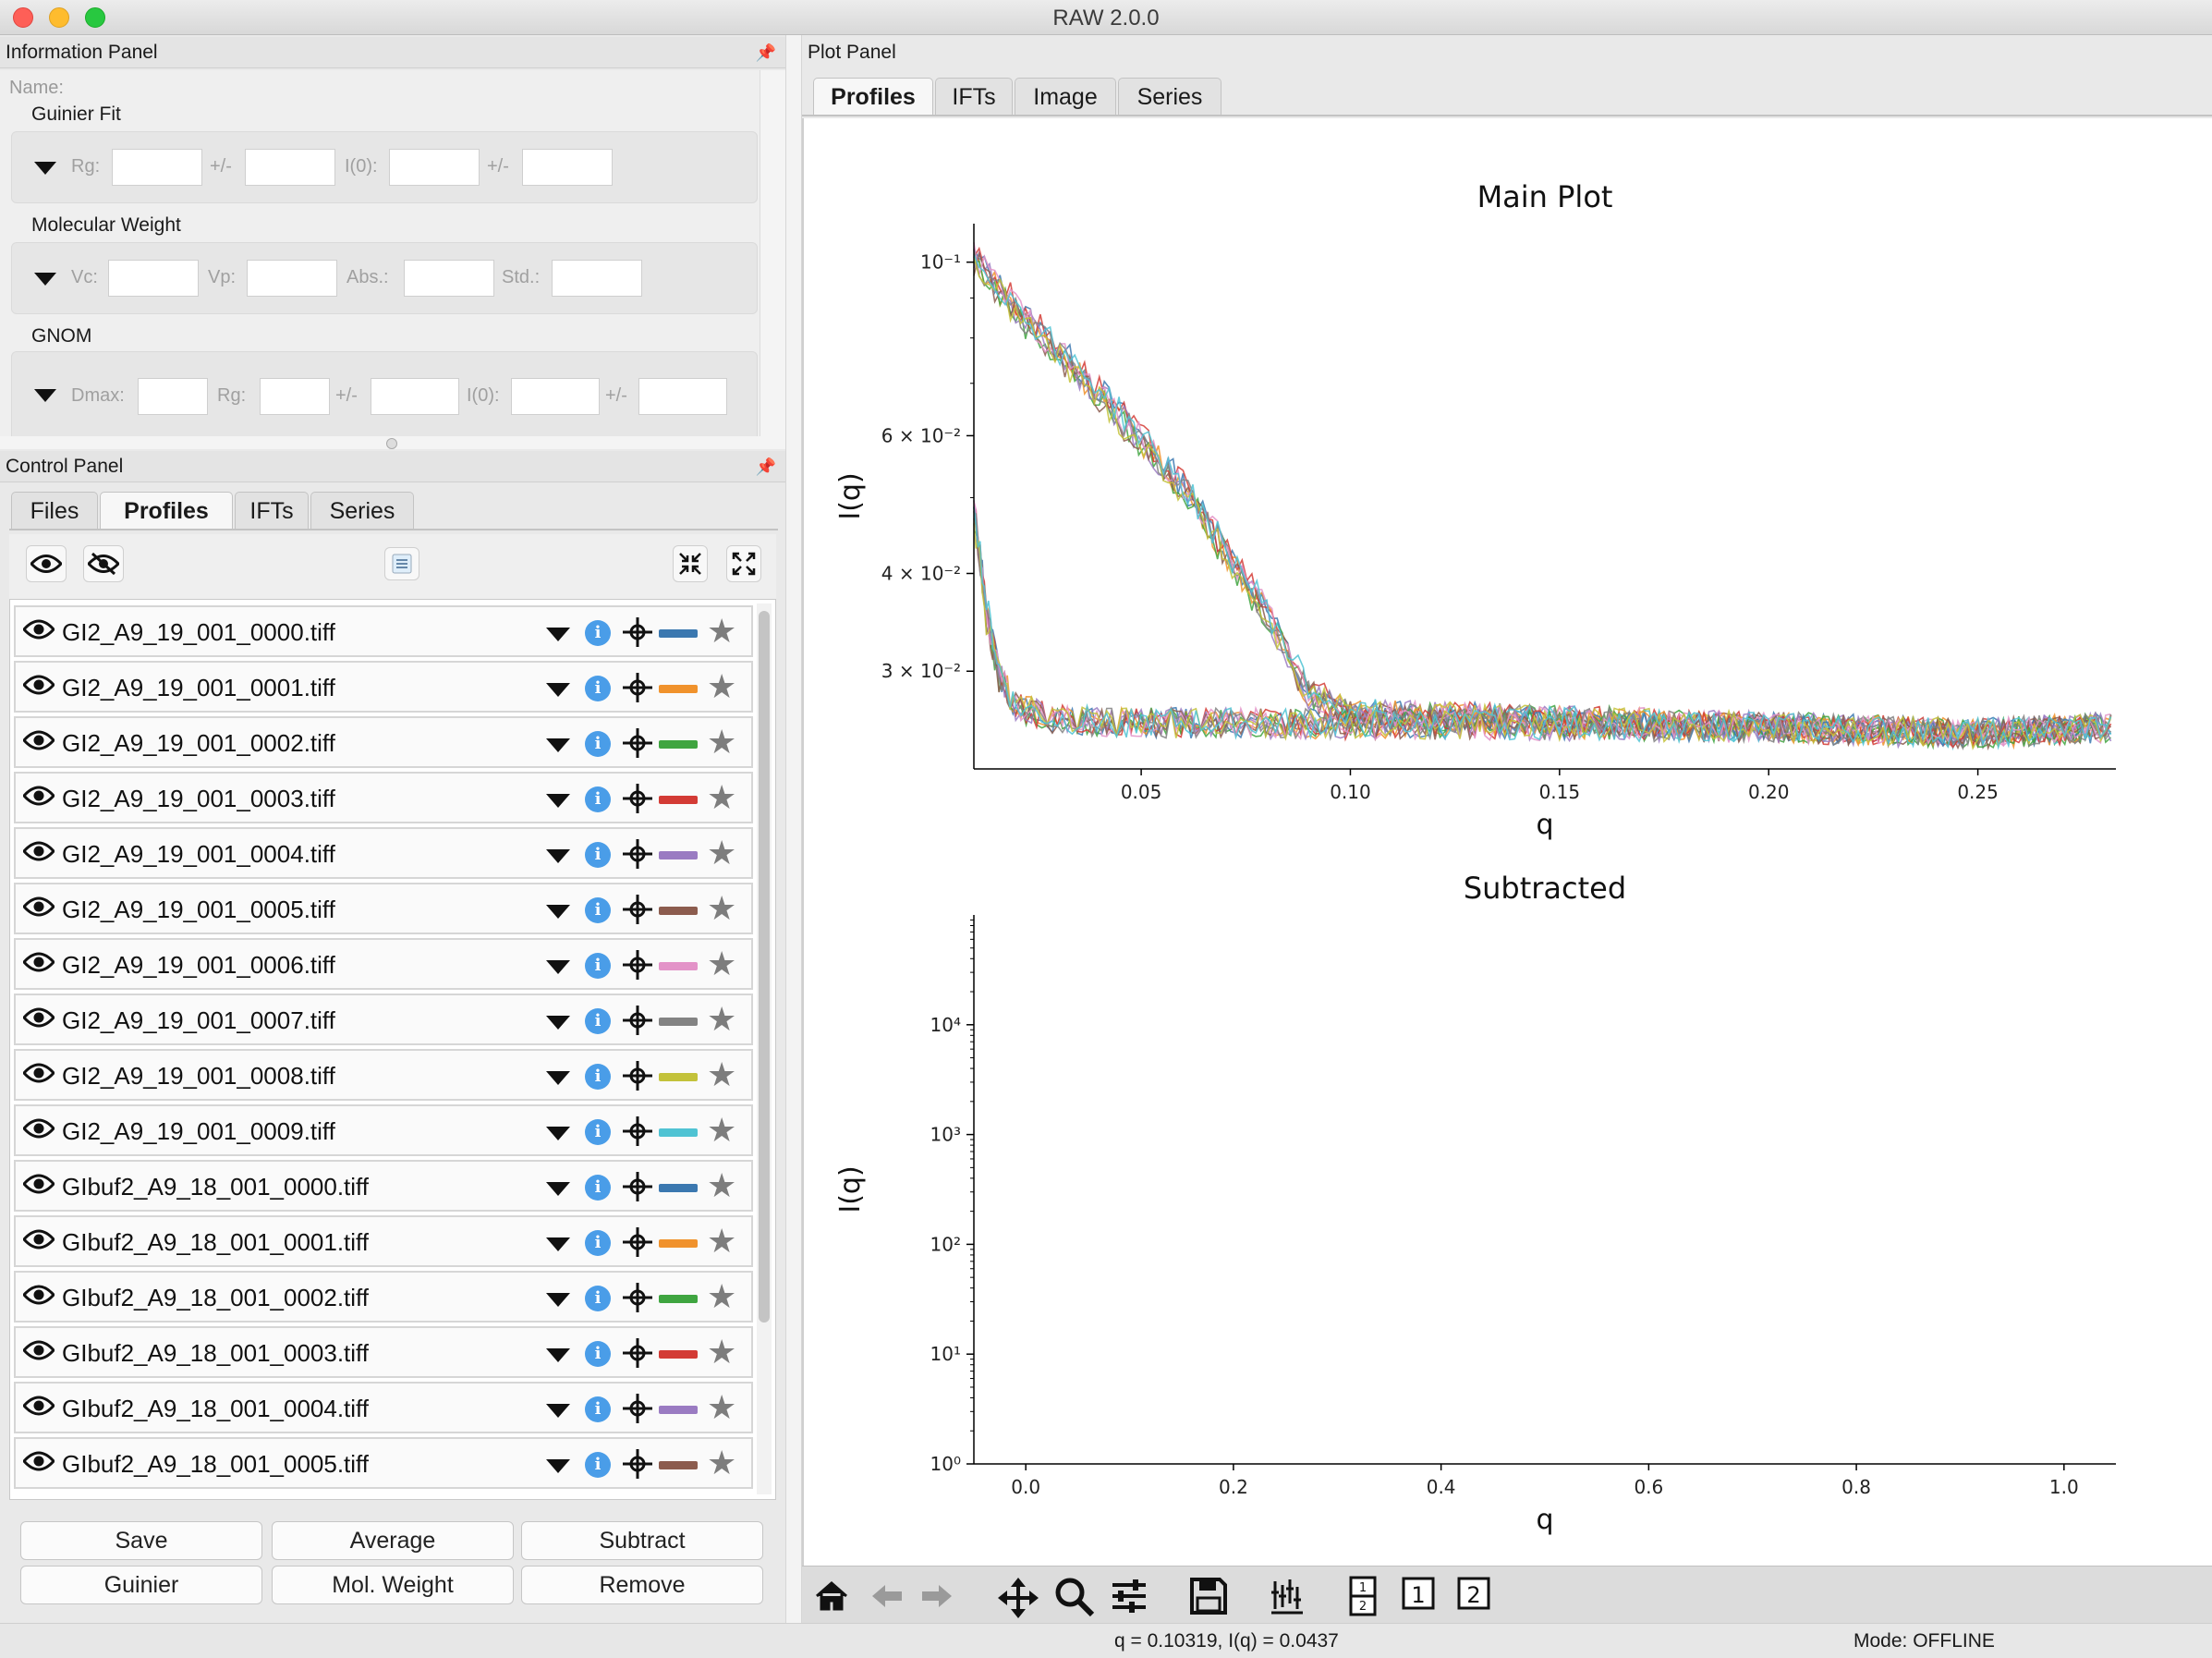 This screenshot has width=2212, height=1658. Describe the element at coordinates (642, 1541) in the screenshot. I see `subtract-button: Subtract` at that location.